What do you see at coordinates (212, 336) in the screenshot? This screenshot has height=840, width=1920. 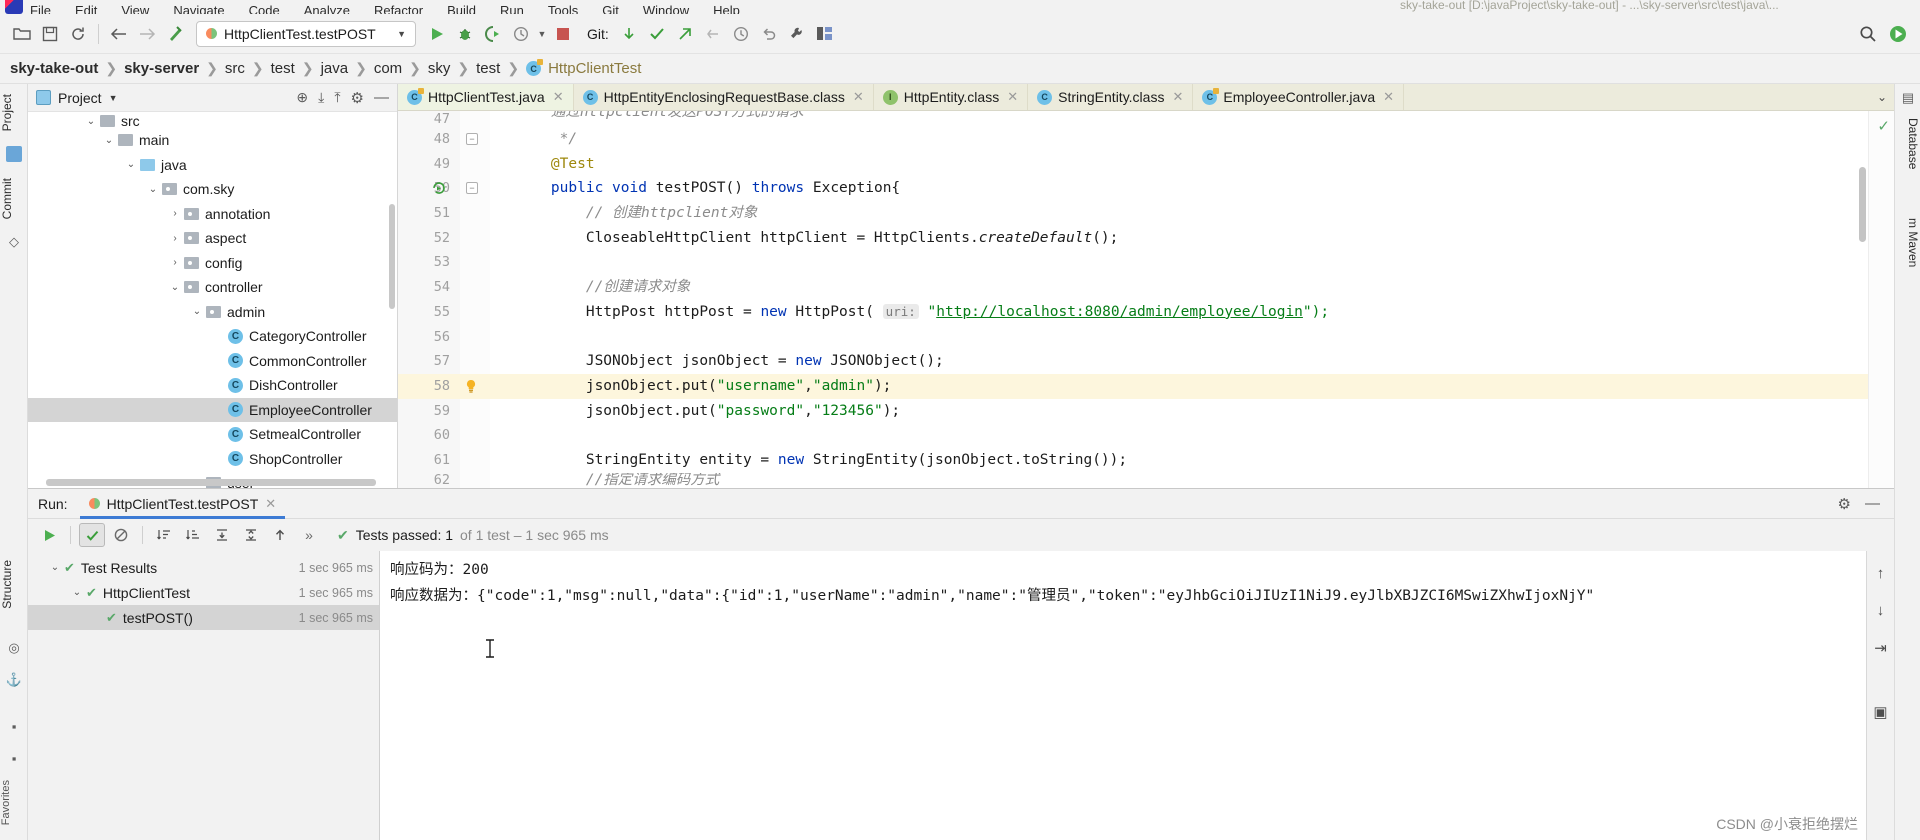 I see `tree-row-category-controller: C CategoryController` at bounding box center [212, 336].